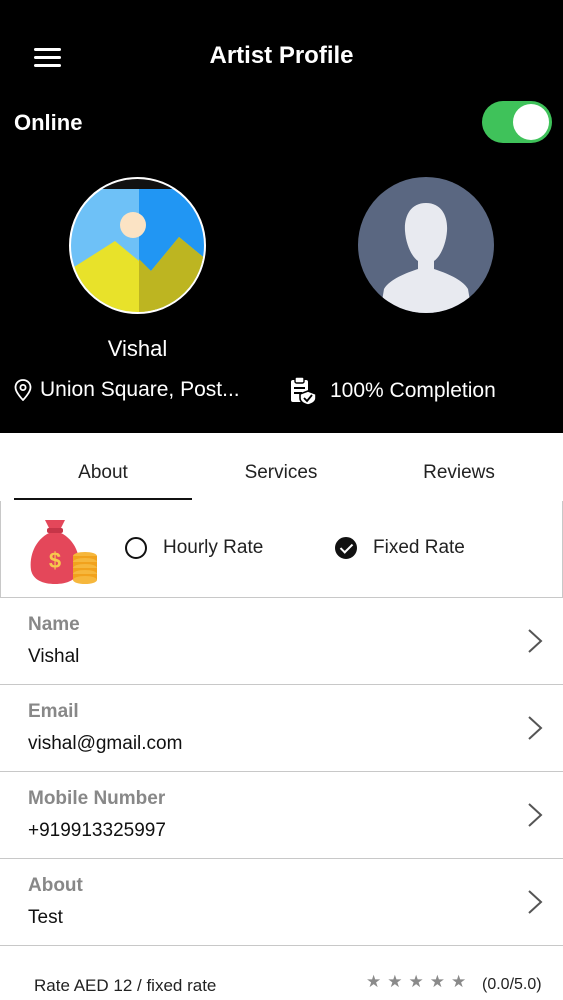  Describe the element at coordinates (23, 390) in the screenshot. I see `location-pin-icon` at that location.